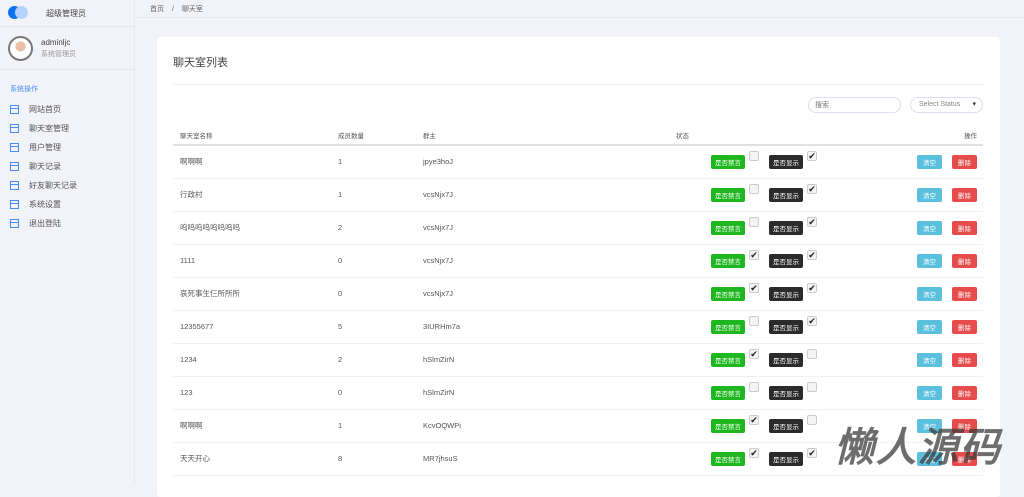  Describe the element at coordinates (506, 327) in the screenshot. I see `owner: 3IURHm7a` at that location.